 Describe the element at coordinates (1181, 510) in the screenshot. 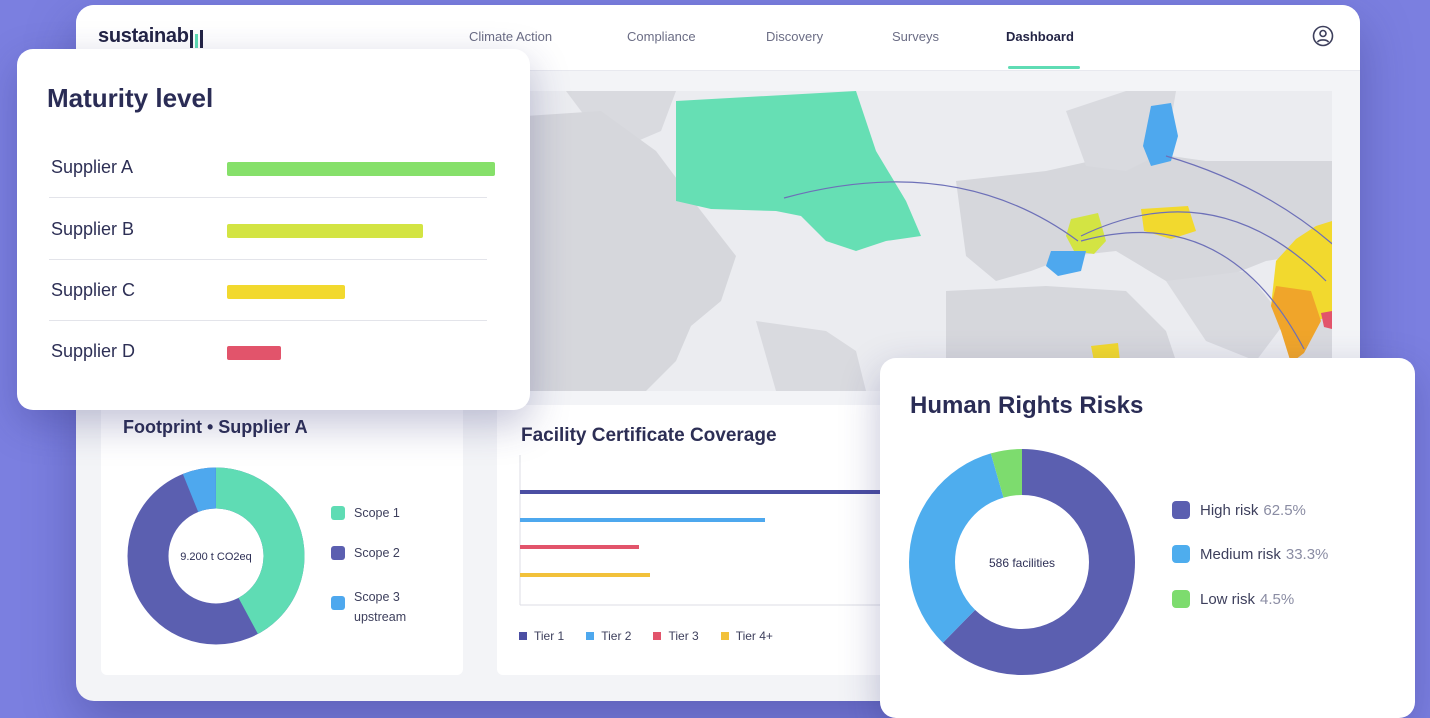

I see `high-risk-swatch` at that location.